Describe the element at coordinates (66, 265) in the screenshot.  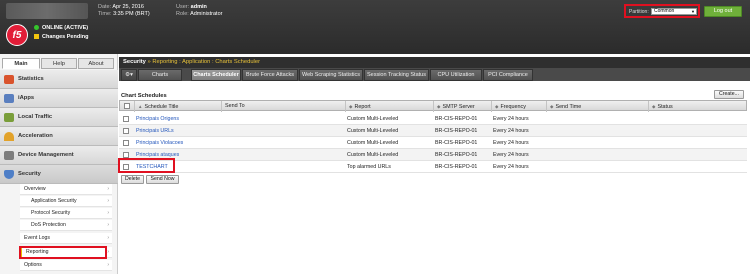
I see `nav-item-options: Options ›` at that location.